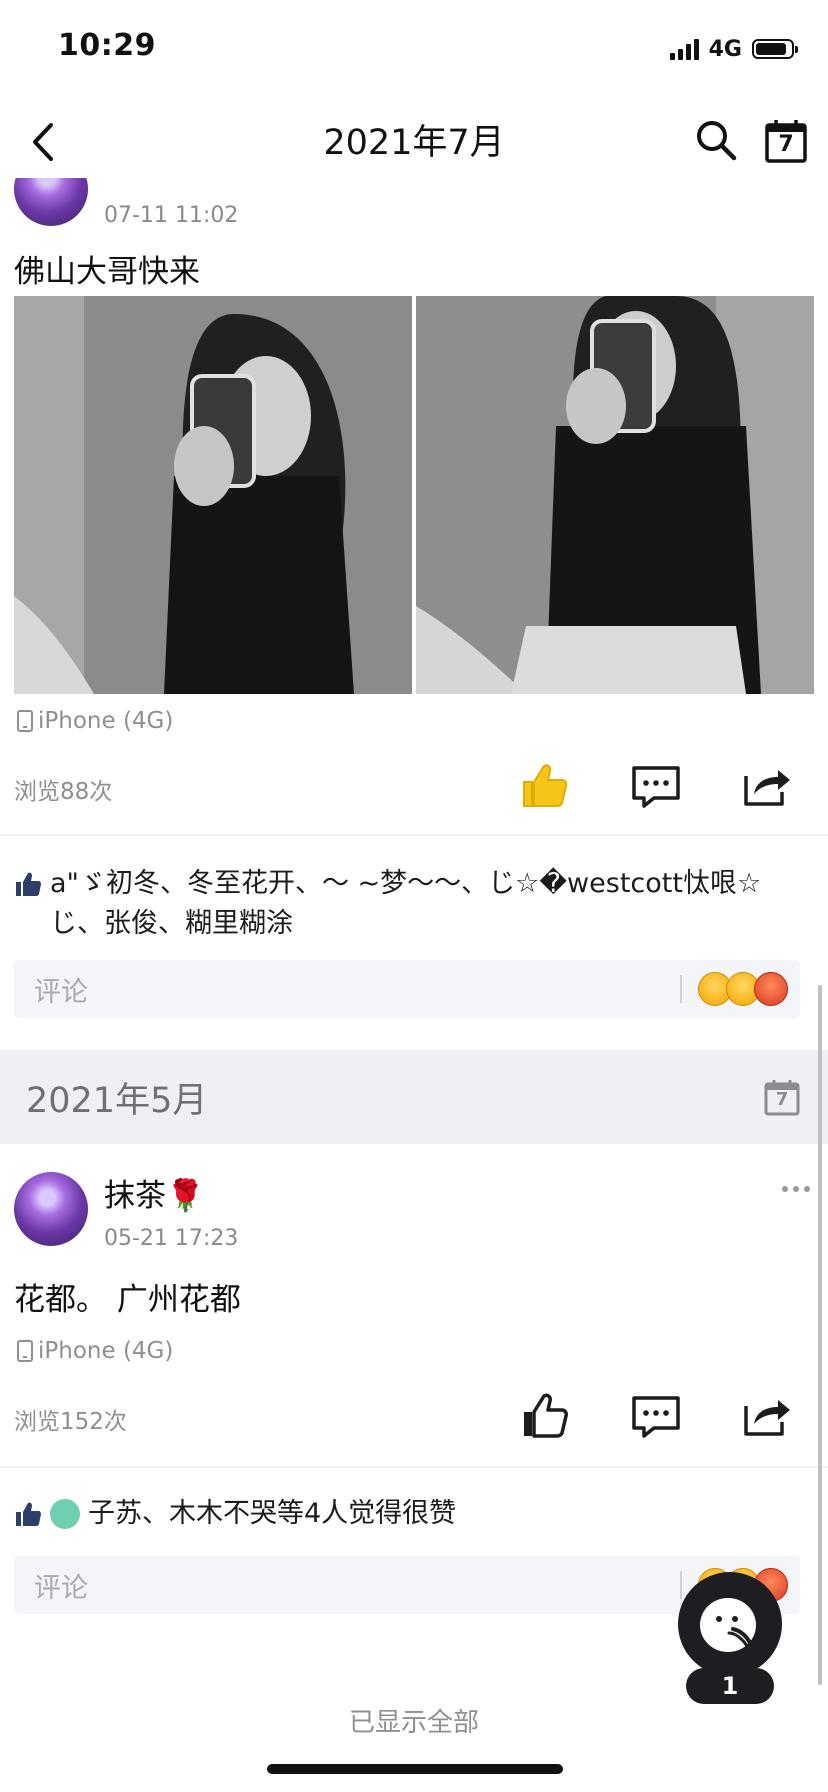  What do you see at coordinates (413, 1723) in the screenshot?
I see `end-of-list-text: 已显示全部` at bounding box center [413, 1723].